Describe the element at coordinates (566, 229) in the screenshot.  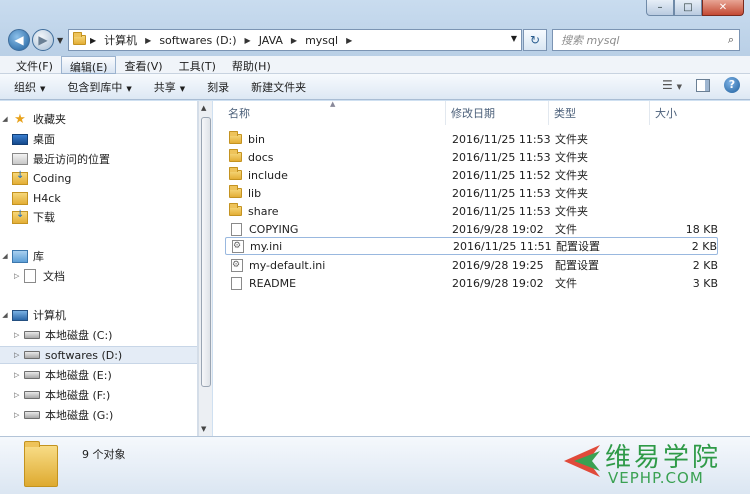
I see `file-type: 文件` at that location.